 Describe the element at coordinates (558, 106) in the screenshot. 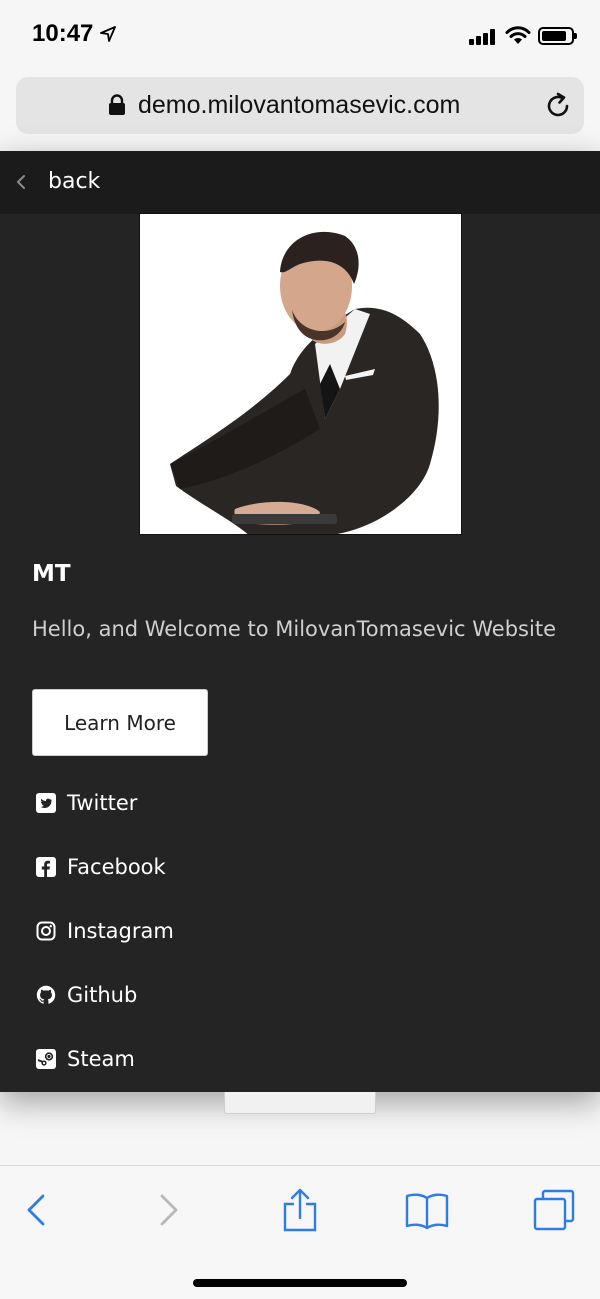

I see `reload-icon` at that location.